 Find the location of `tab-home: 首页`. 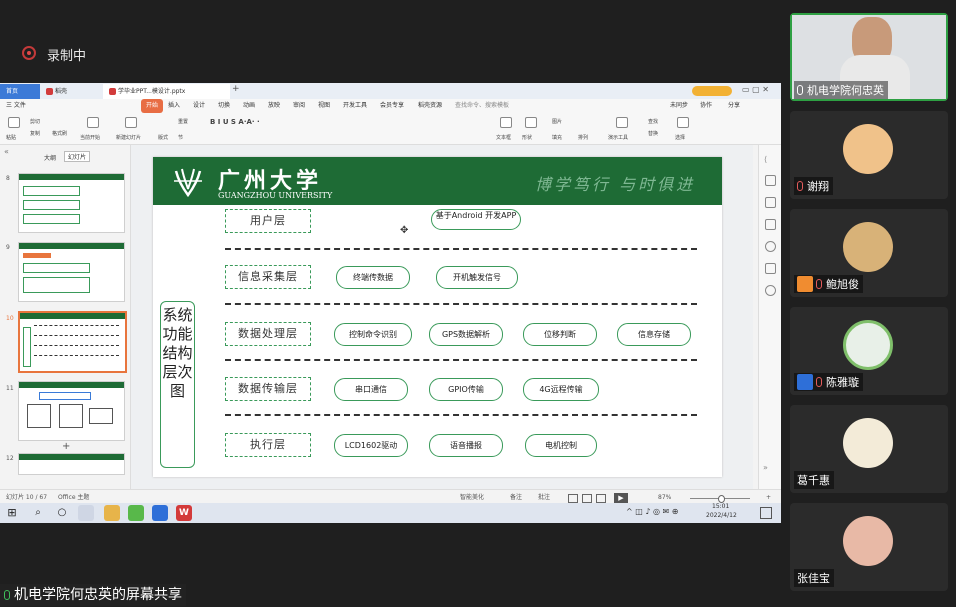

tab-home: 首页 is located at coordinates (20, 91).